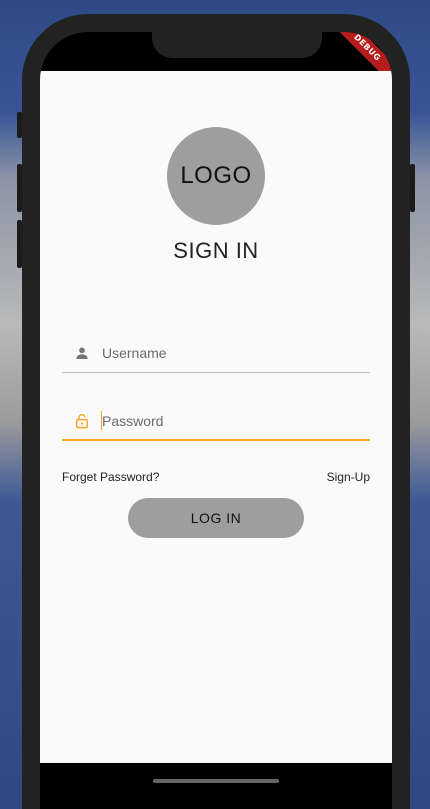 Image resolution: width=430 pixels, height=809 pixels. I want to click on username-underline, so click(216, 372).